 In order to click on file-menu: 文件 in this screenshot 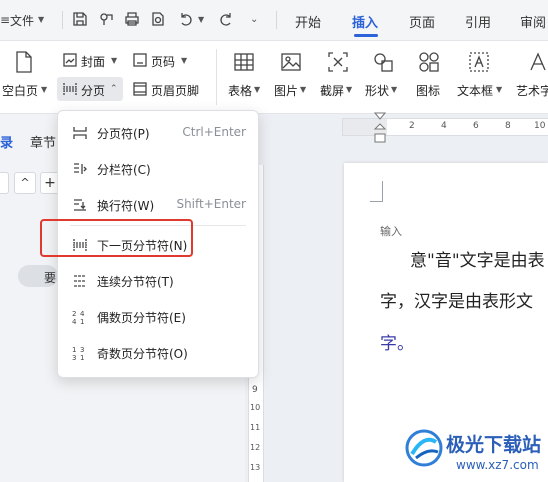, I will do `click(22, 20)`.